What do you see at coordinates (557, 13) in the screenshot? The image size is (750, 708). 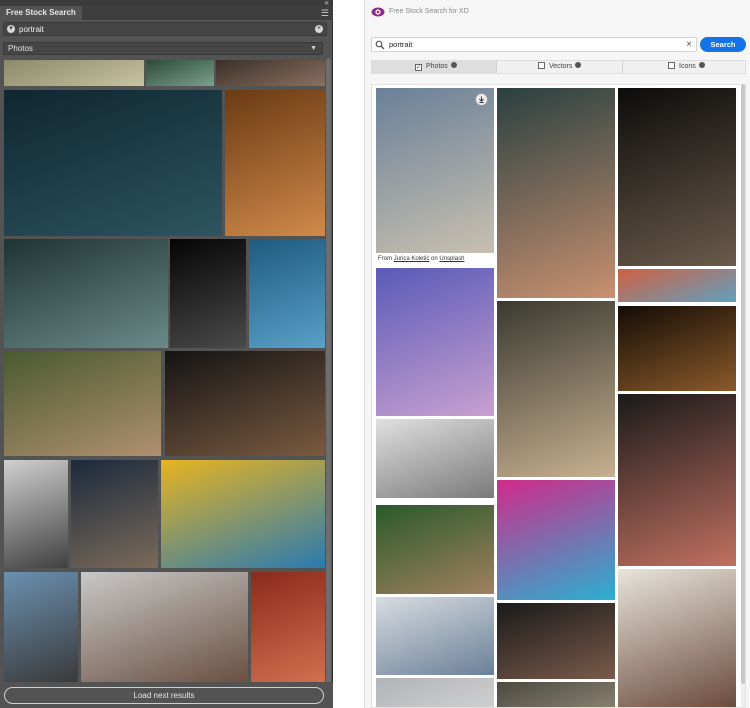 I see `xd-header: Free Stock Search for XD` at bounding box center [557, 13].